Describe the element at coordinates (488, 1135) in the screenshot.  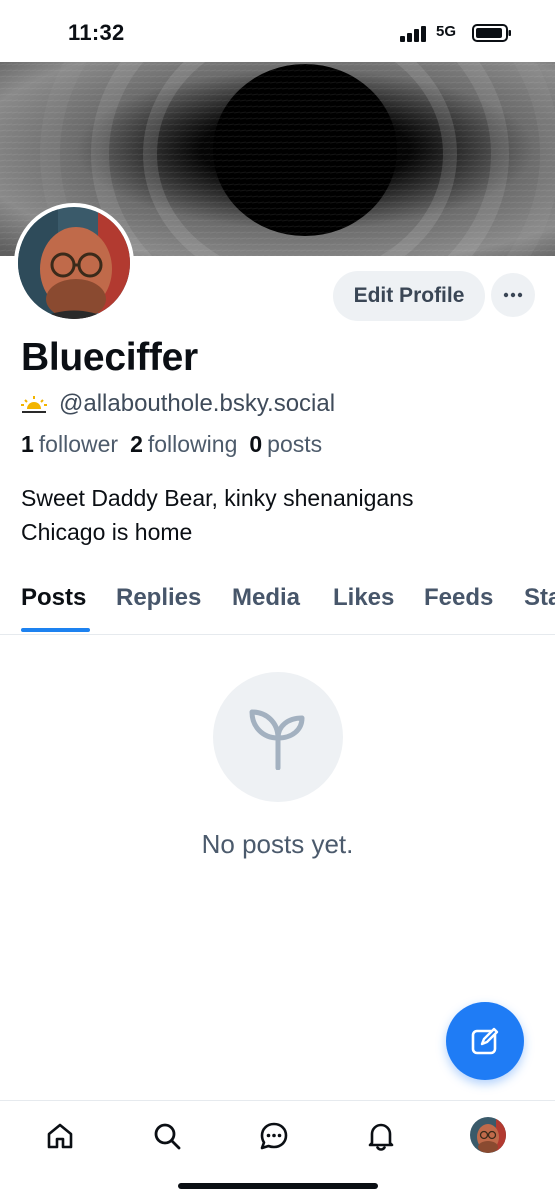
I see `nav-profile-avatar` at that location.